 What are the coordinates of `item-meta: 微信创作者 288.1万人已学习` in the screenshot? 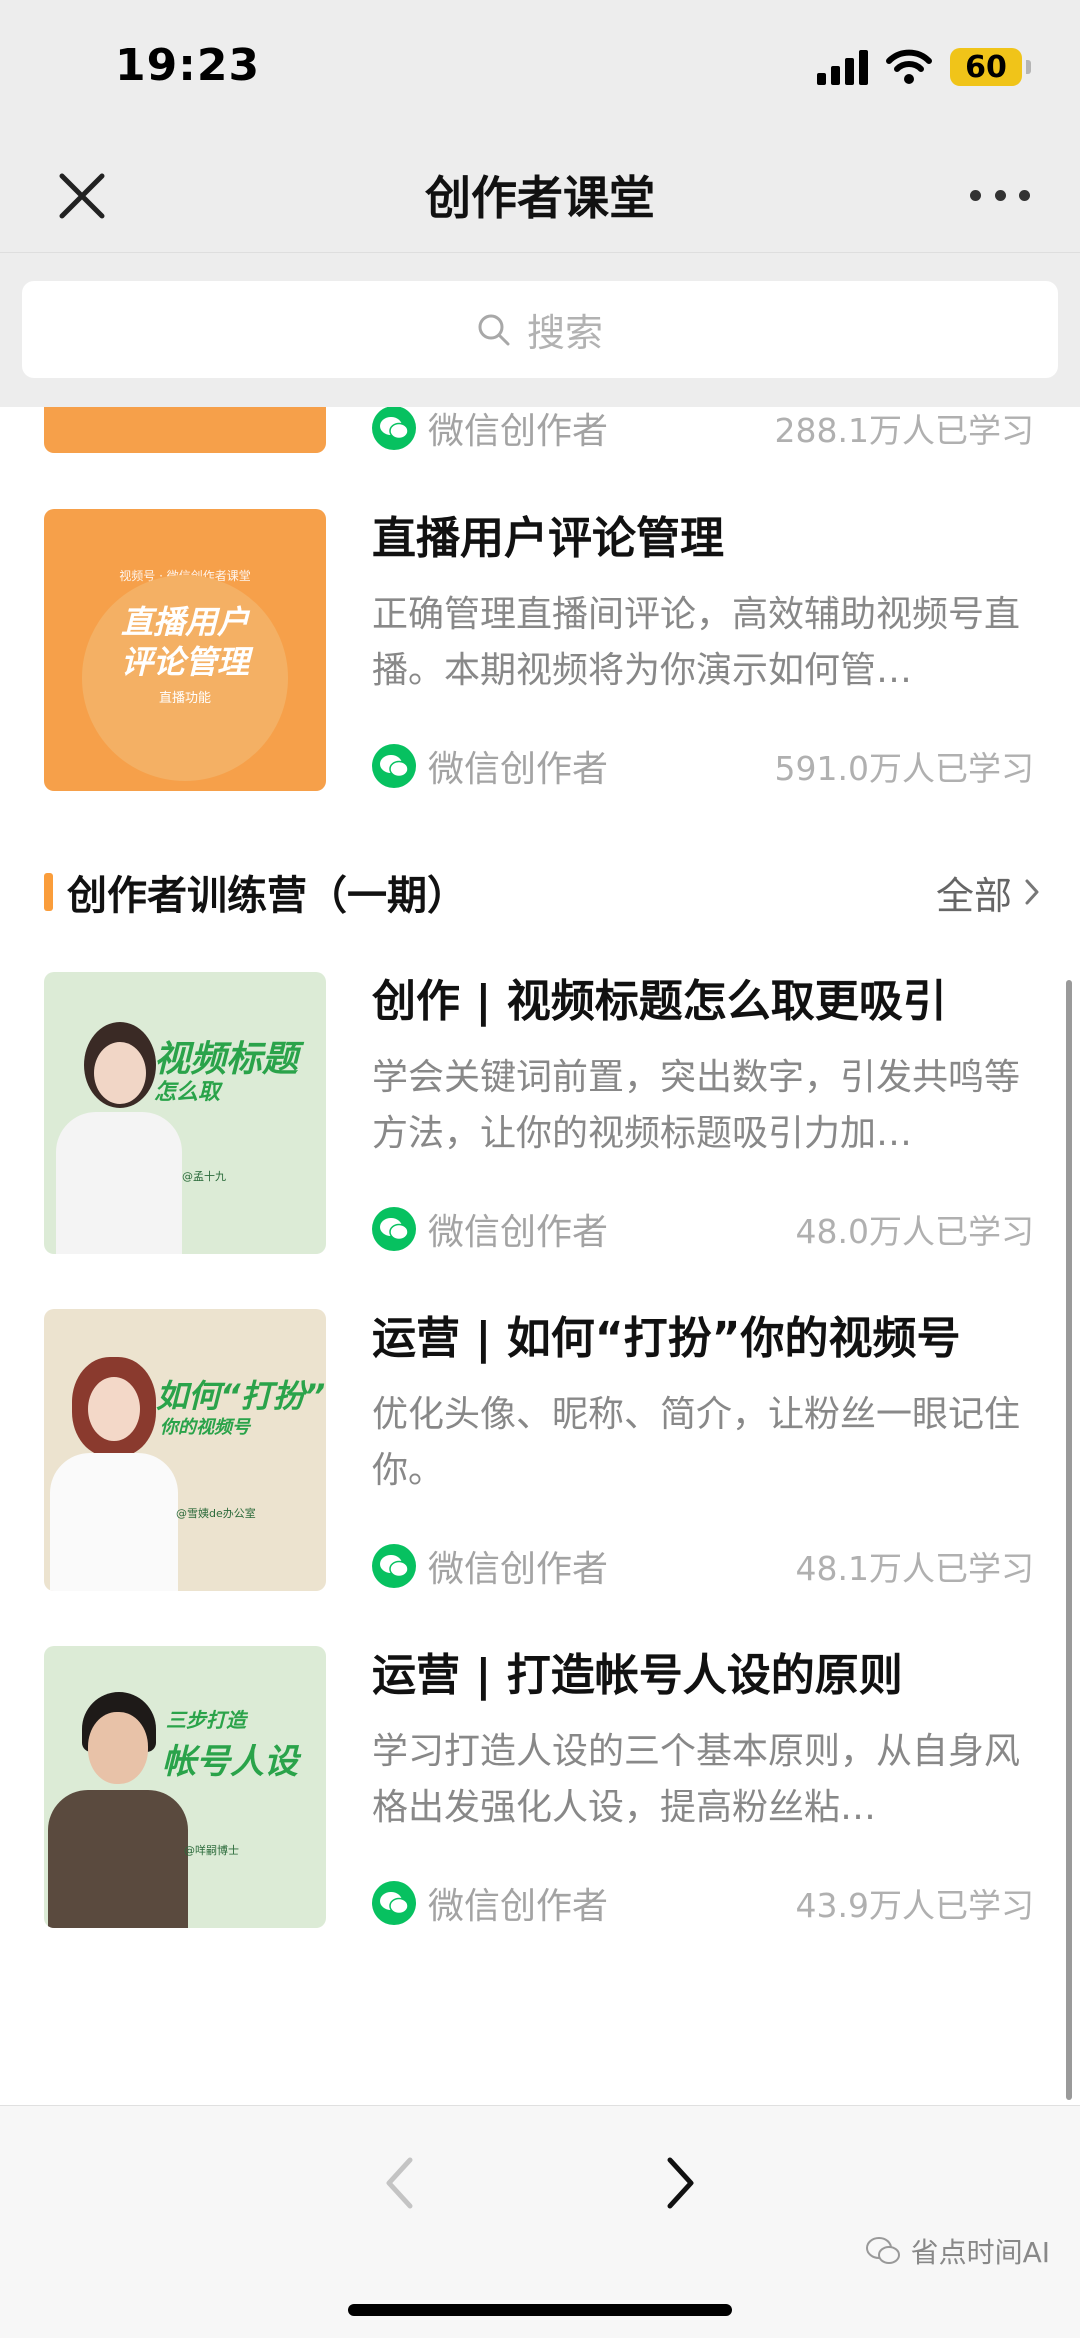 It's located at (703, 430).